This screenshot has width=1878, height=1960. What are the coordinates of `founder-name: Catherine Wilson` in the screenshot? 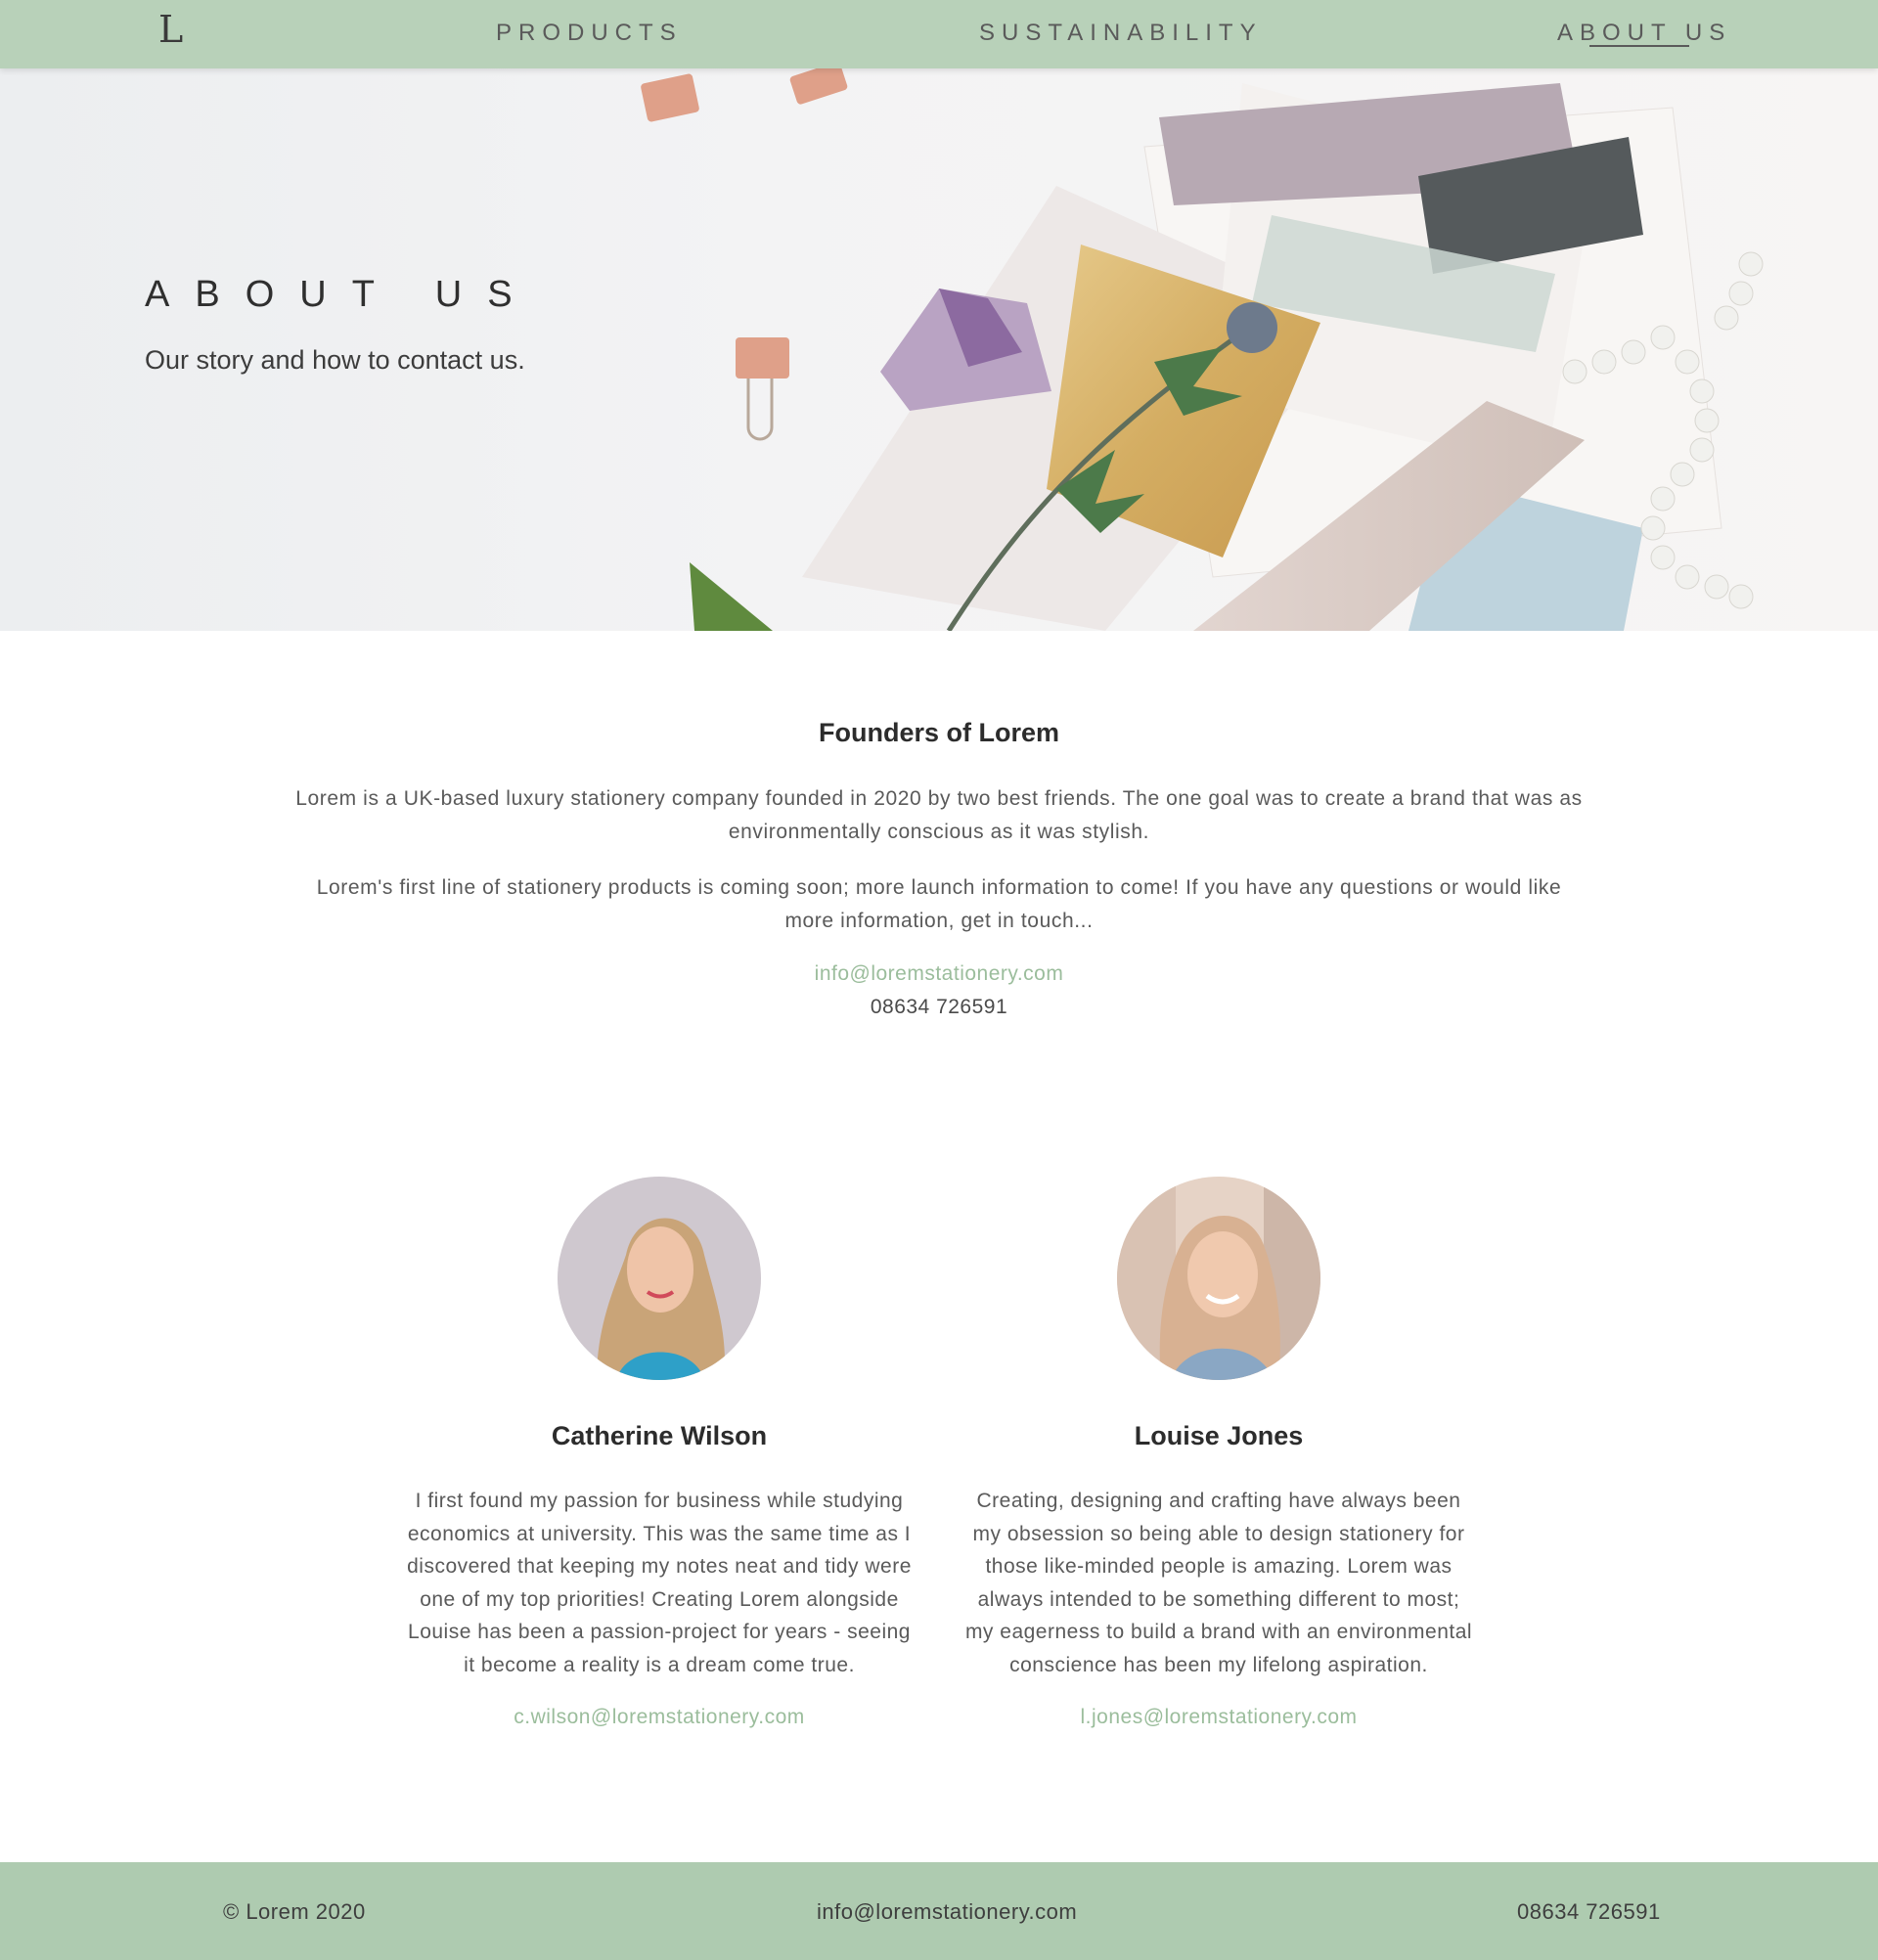 It's located at (659, 1435).